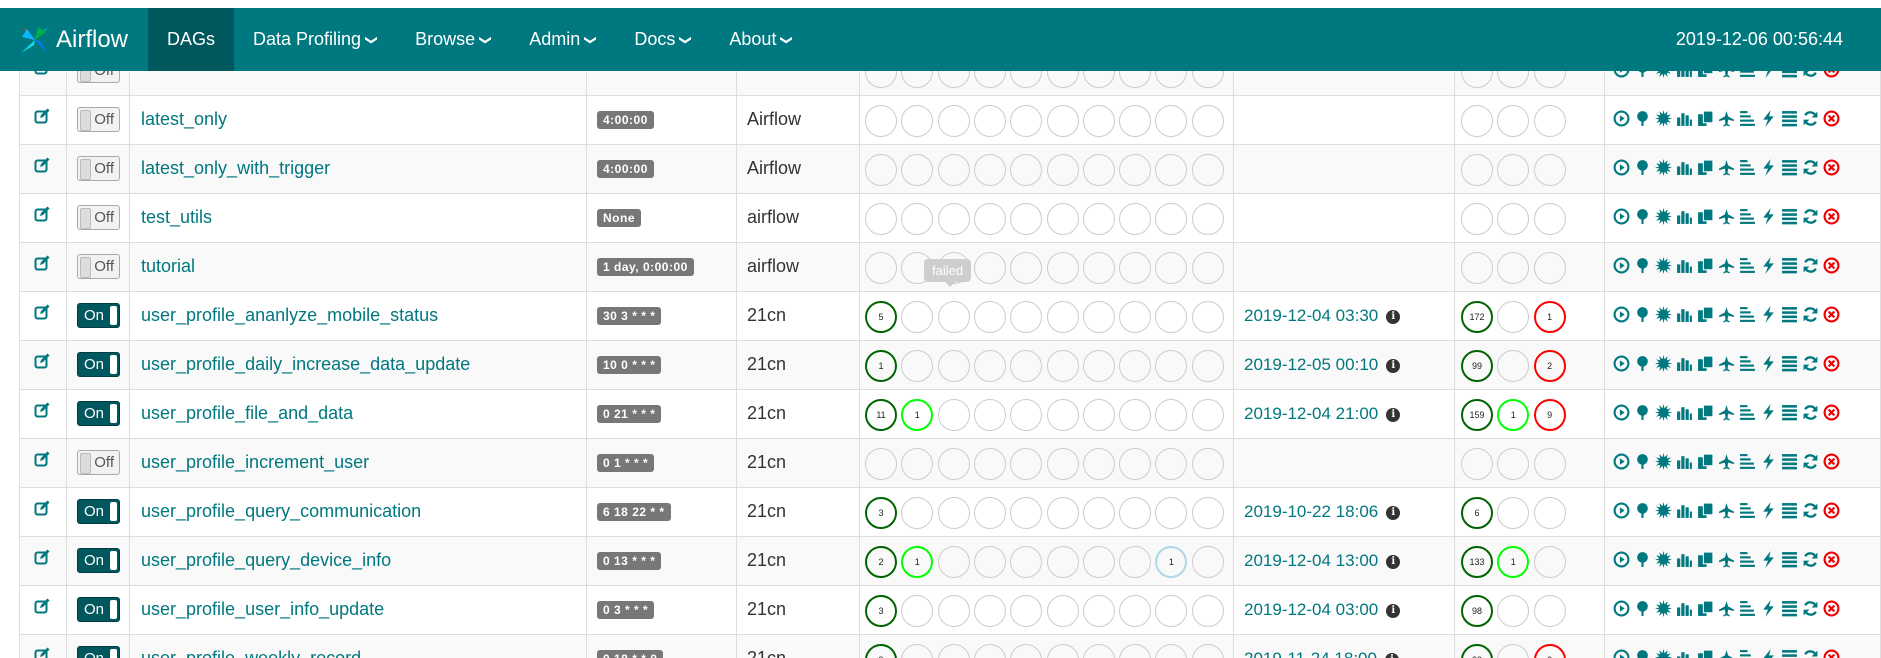 Image resolution: width=1881 pixels, height=658 pixels. What do you see at coordinates (760, 39) in the screenshot?
I see `nav-item-about: About ❯` at bounding box center [760, 39].